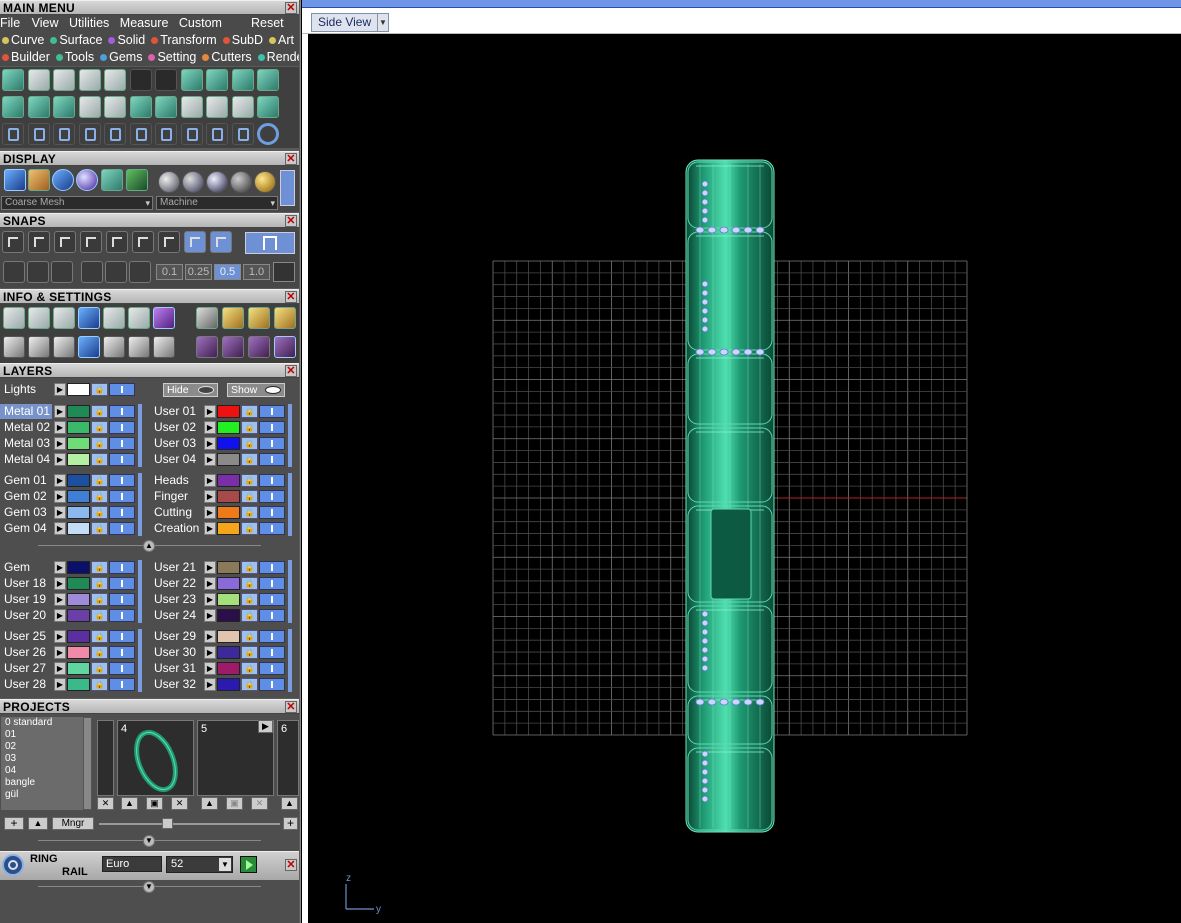 Image resolution: width=1181 pixels, height=923 pixels. What do you see at coordinates (139, 347) in the screenshot?
I see `scatter-icon` at bounding box center [139, 347].